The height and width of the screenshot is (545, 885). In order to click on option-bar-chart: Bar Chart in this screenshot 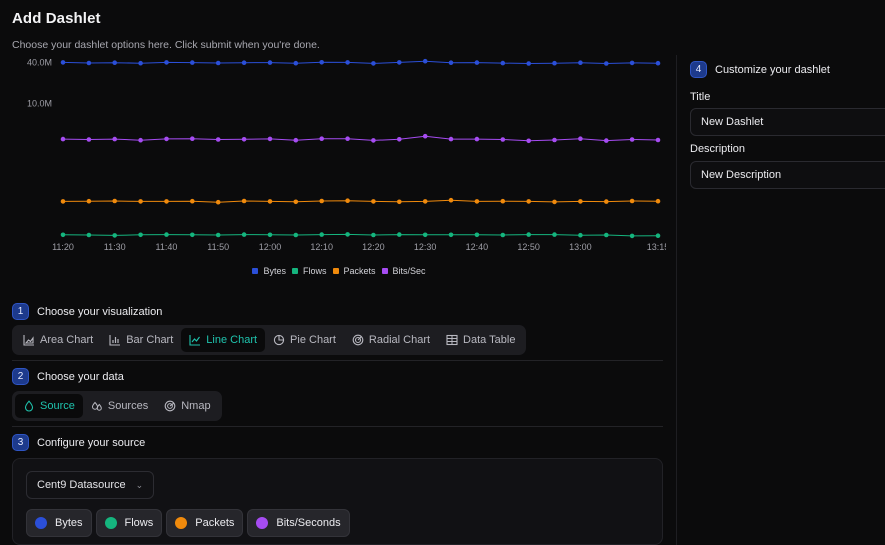, I will do `click(141, 340)`.